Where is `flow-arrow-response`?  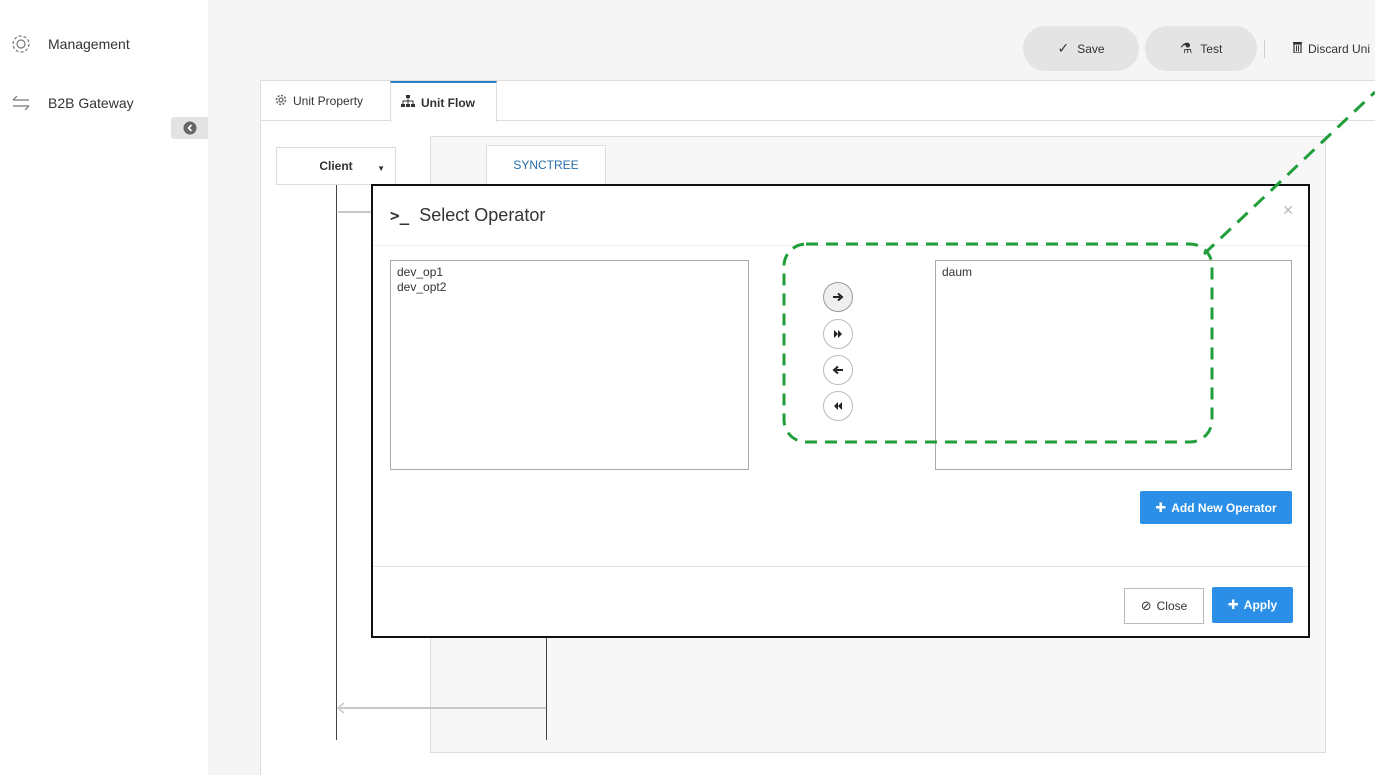
flow-arrow-response is located at coordinates (443, 708).